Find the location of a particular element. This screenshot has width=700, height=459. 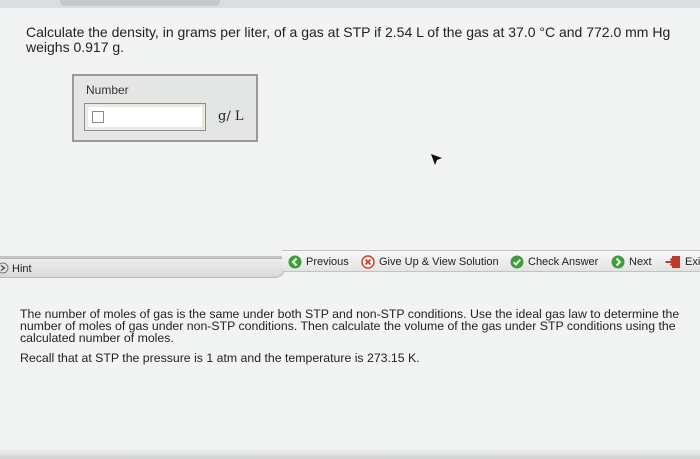

answer-box: Number g/ L is located at coordinates (165, 108).